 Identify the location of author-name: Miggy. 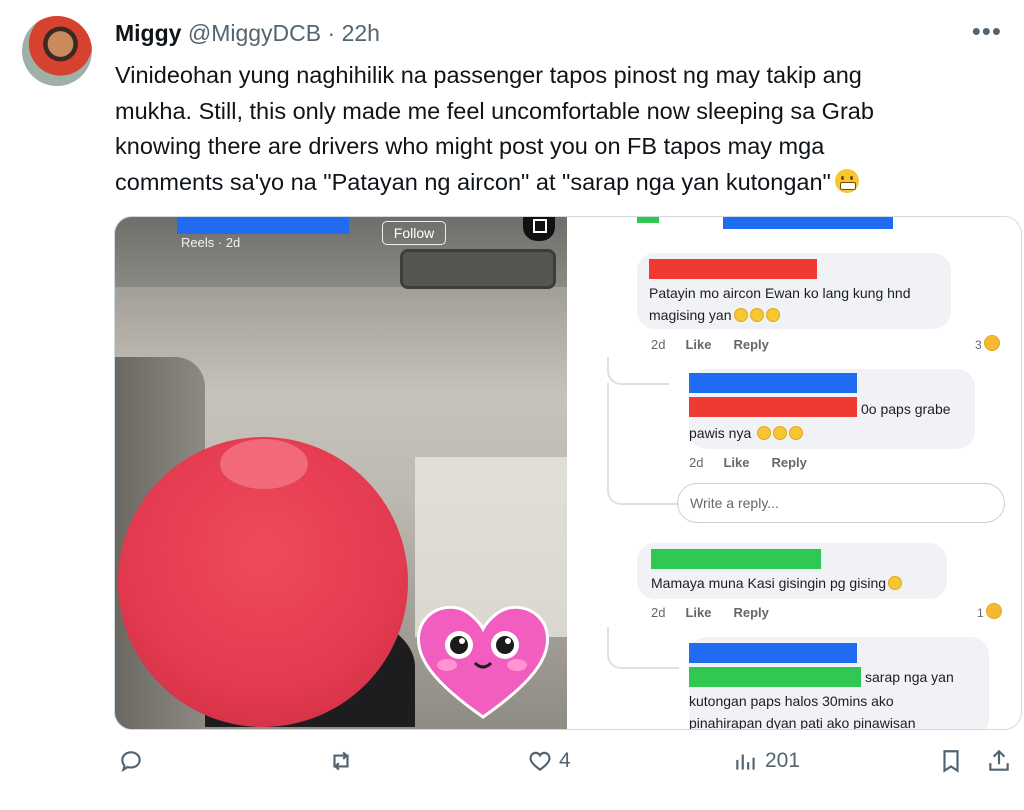
(148, 33).